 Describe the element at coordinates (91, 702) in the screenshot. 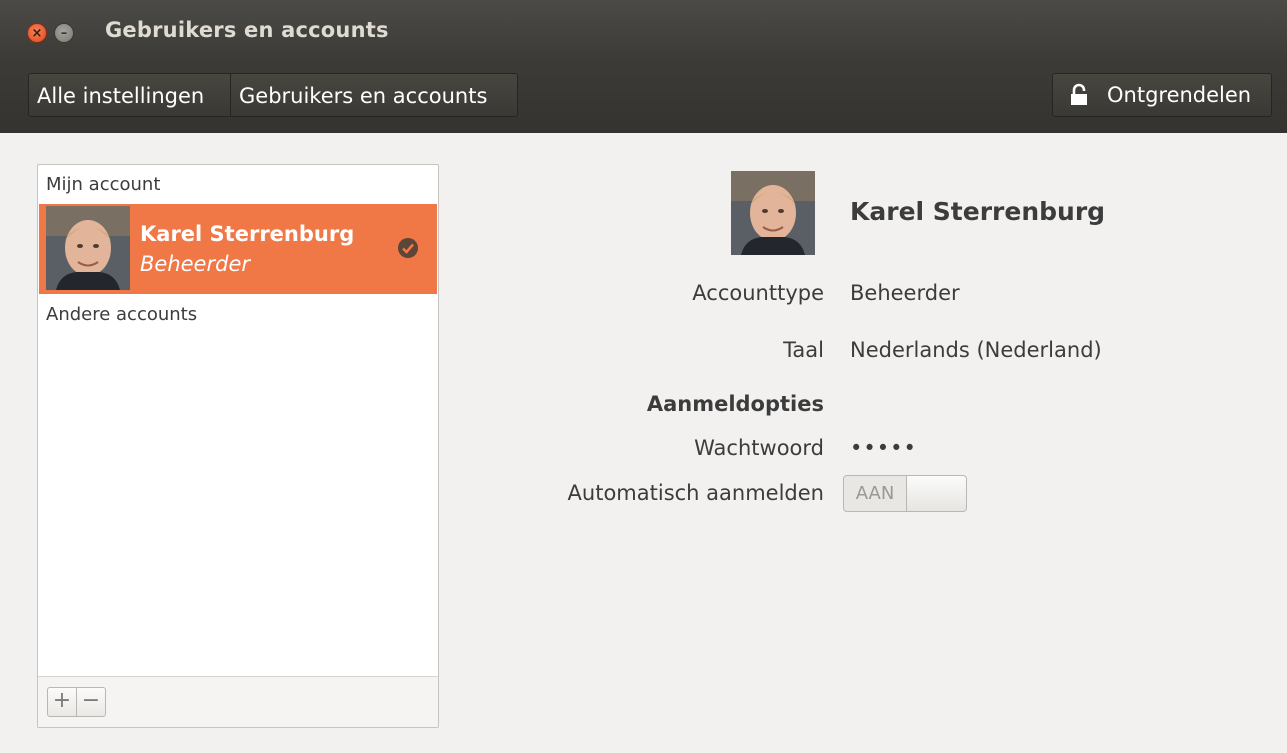

I see `remove-user-button: −` at that location.